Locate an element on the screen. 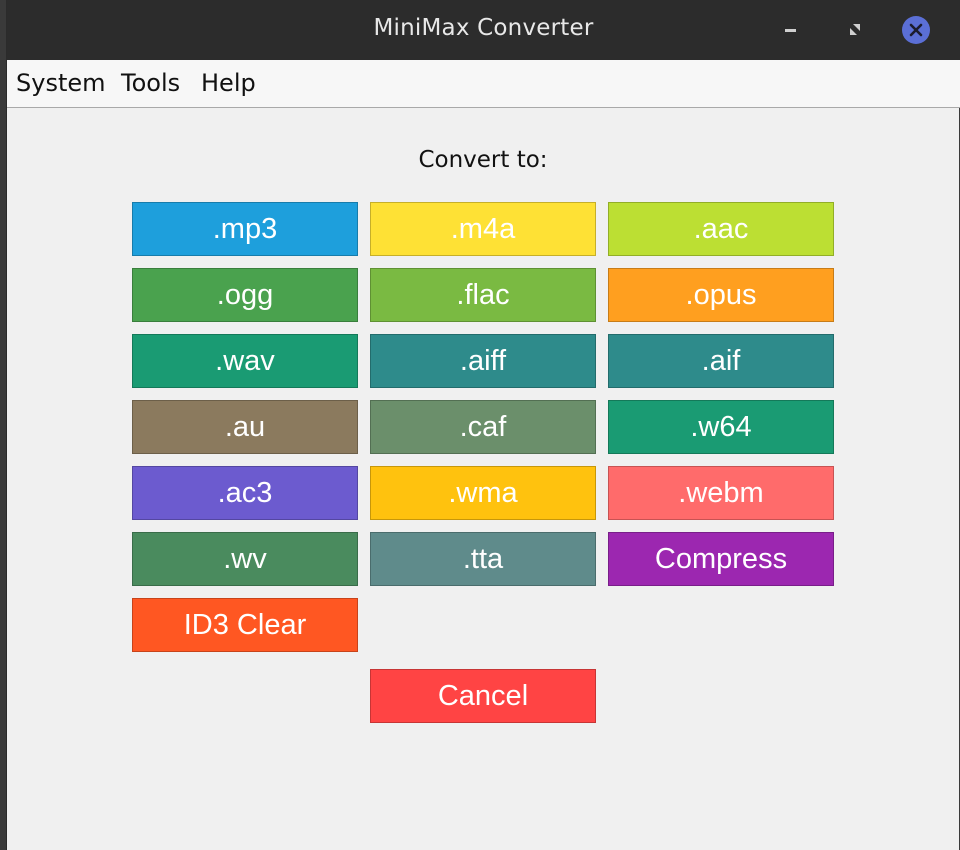 Image resolution: width=960 pixels, height=850 pixels. maximize-button is located at coordinates (855, 30).